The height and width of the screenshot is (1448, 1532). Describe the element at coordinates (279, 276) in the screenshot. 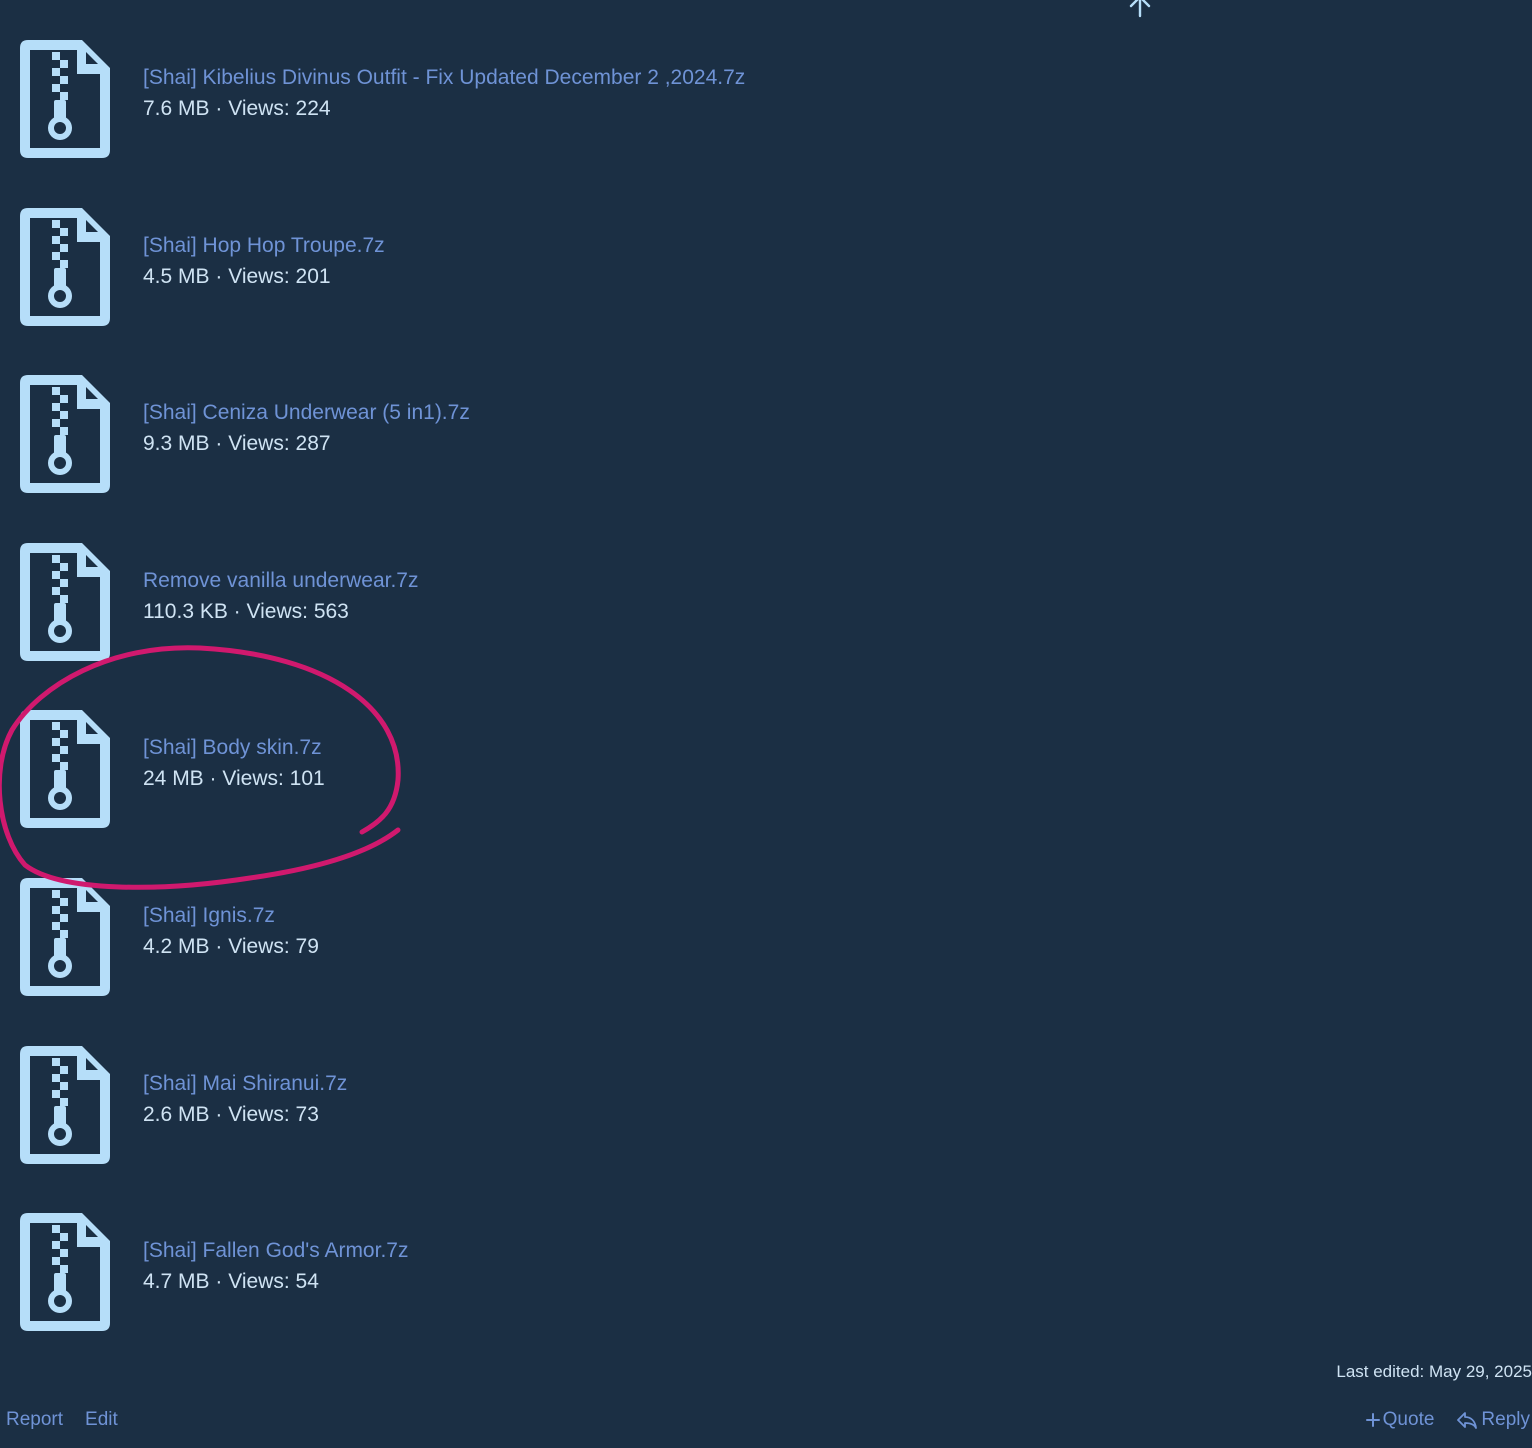

I see `attachment-views: Views: 201` at that location.